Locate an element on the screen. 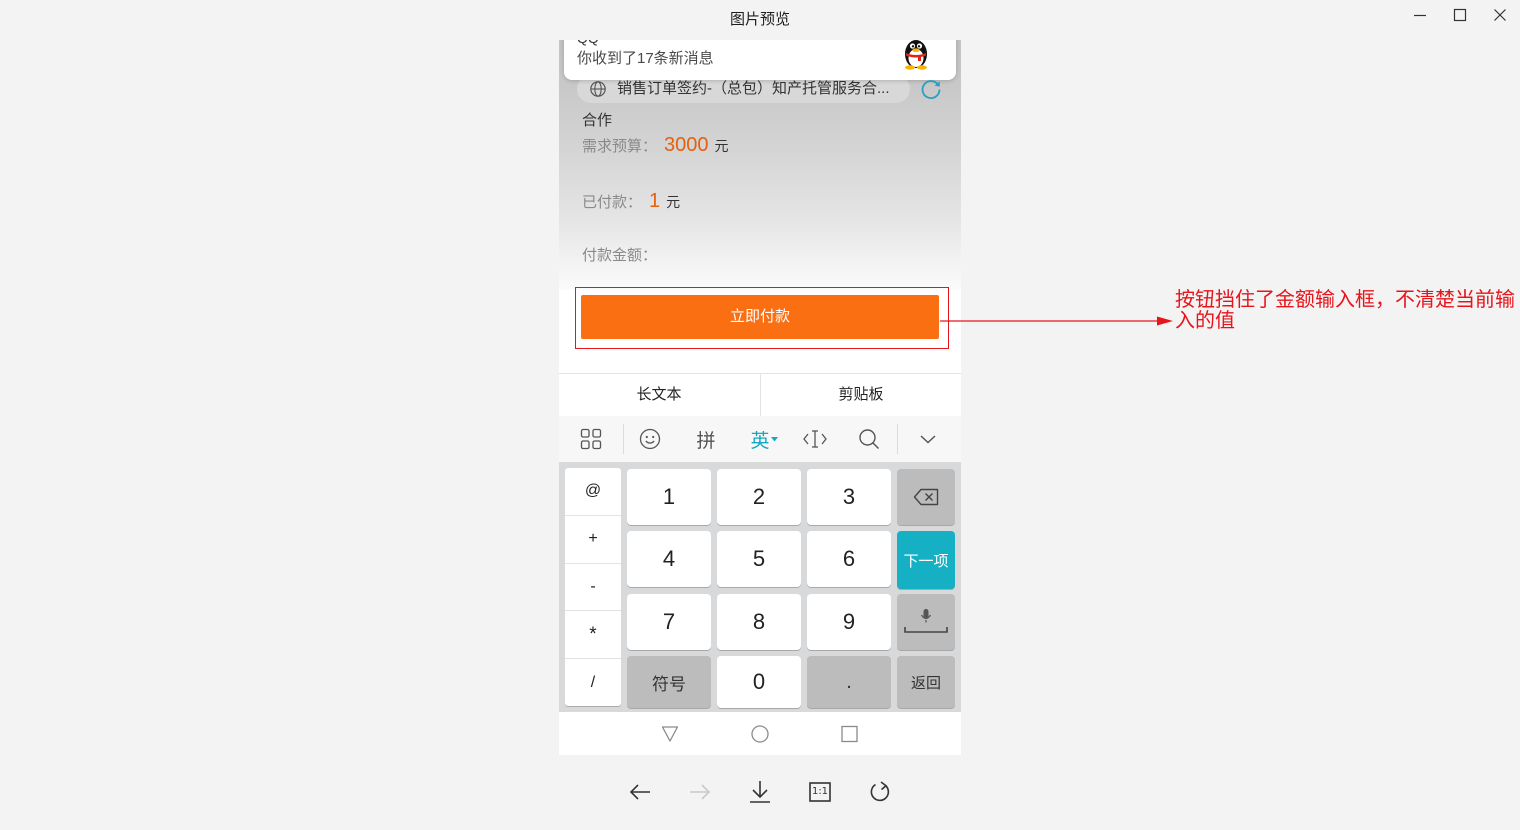  minimize-icon is located at coordinates (1420, 15).